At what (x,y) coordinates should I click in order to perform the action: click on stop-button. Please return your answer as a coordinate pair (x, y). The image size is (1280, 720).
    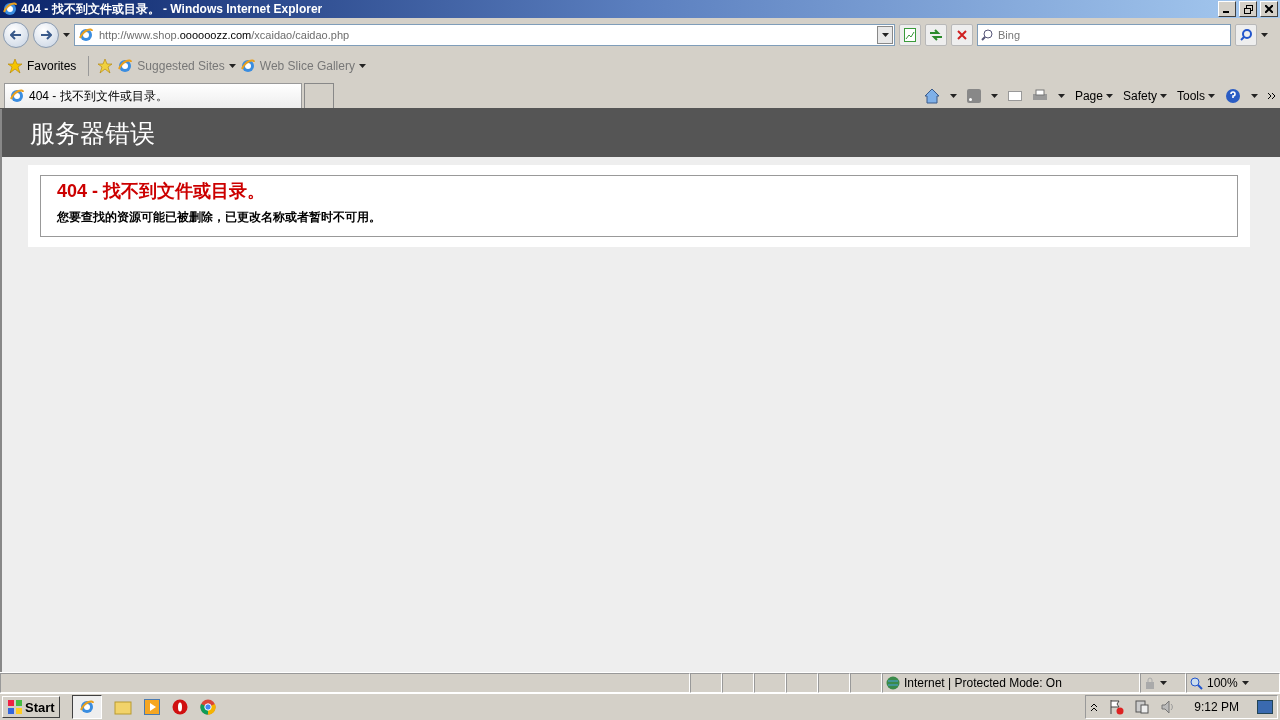
    Looking at the image, I should click on (962, 35).